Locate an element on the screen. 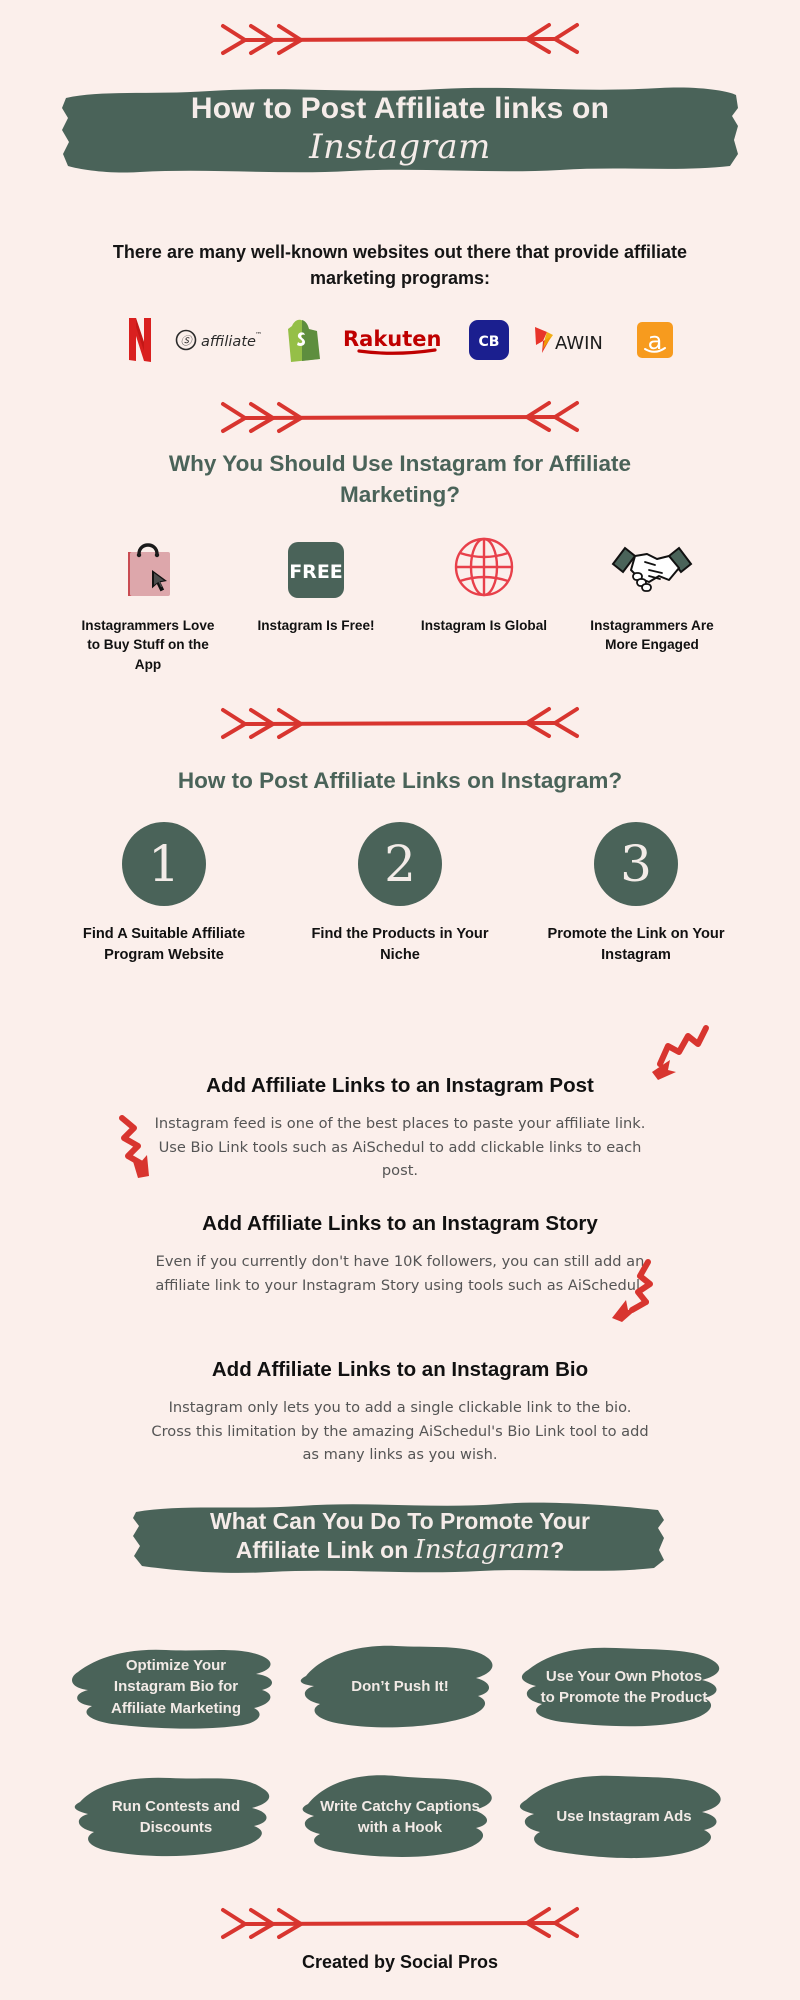 Image resolution: width=800 pixels, height=2000 pixels. svg-text: Ⓢ is located at coordinates (187, 341).